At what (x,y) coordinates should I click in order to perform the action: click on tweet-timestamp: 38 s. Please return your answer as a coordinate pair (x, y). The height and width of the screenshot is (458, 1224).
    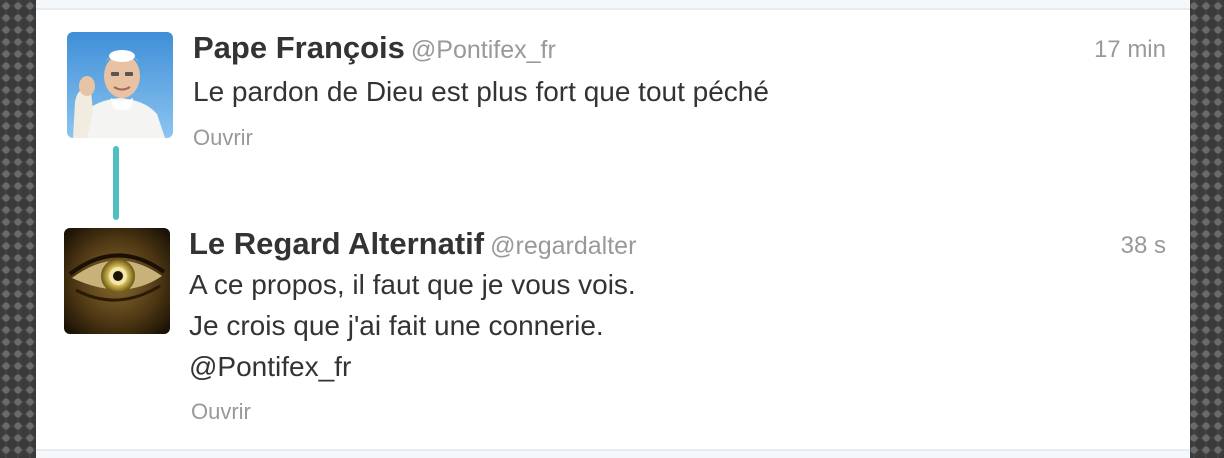
    Looking at the image, I should click on (1143, 246).